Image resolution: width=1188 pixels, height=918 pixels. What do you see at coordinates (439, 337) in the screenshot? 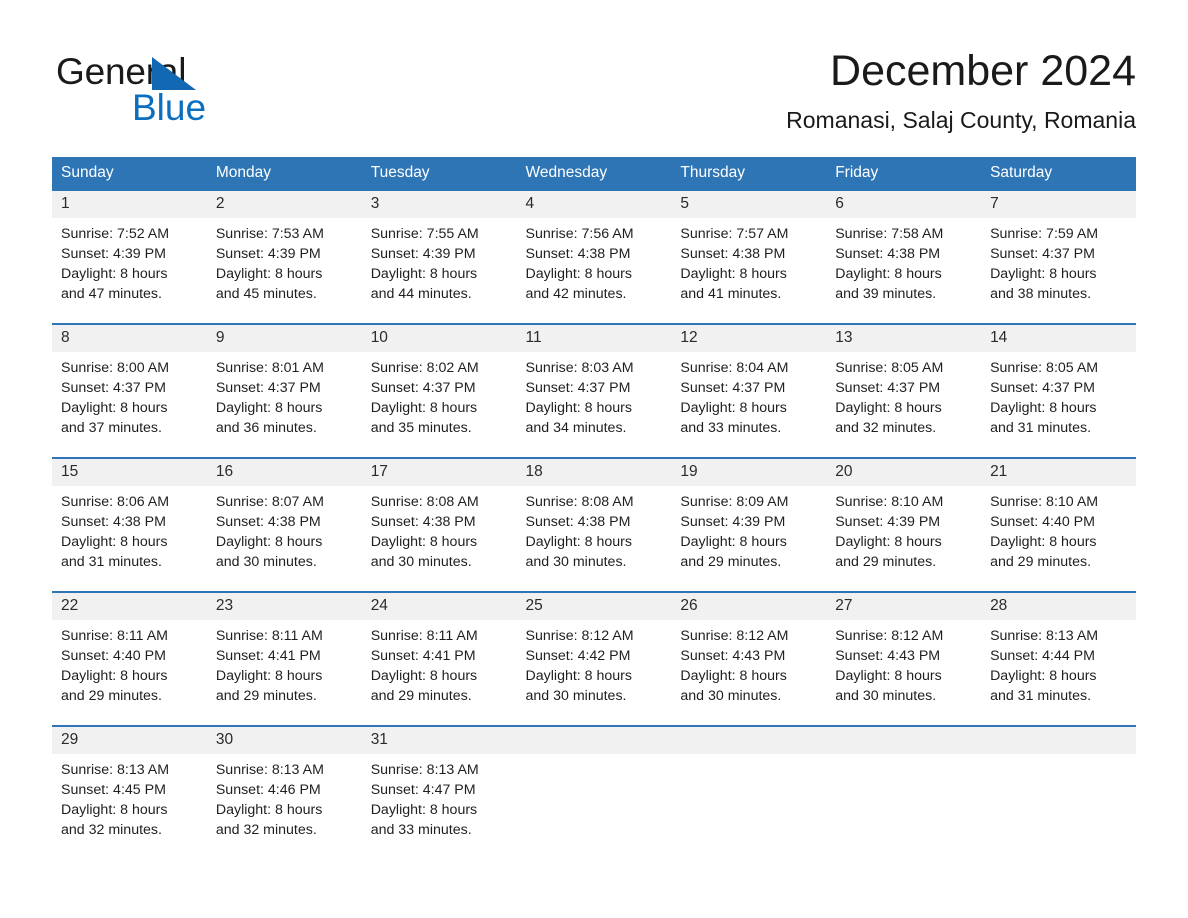
I see `day-number-cell: 10` at bounding box center [439, 337].